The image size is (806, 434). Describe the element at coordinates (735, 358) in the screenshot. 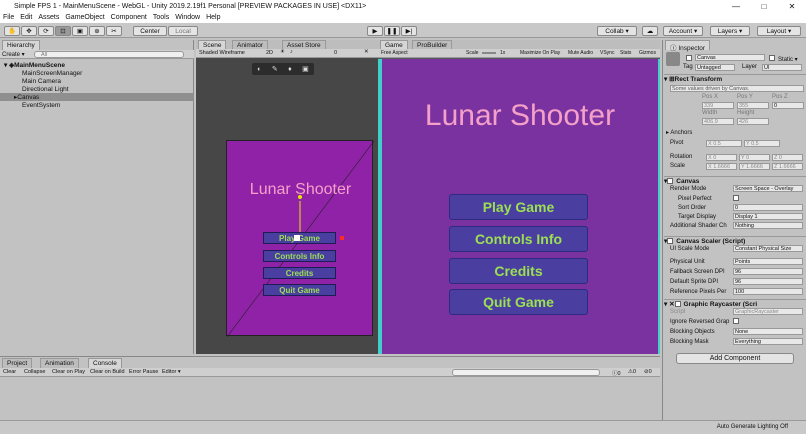

I see `add-component-button: Add Component` at that location.